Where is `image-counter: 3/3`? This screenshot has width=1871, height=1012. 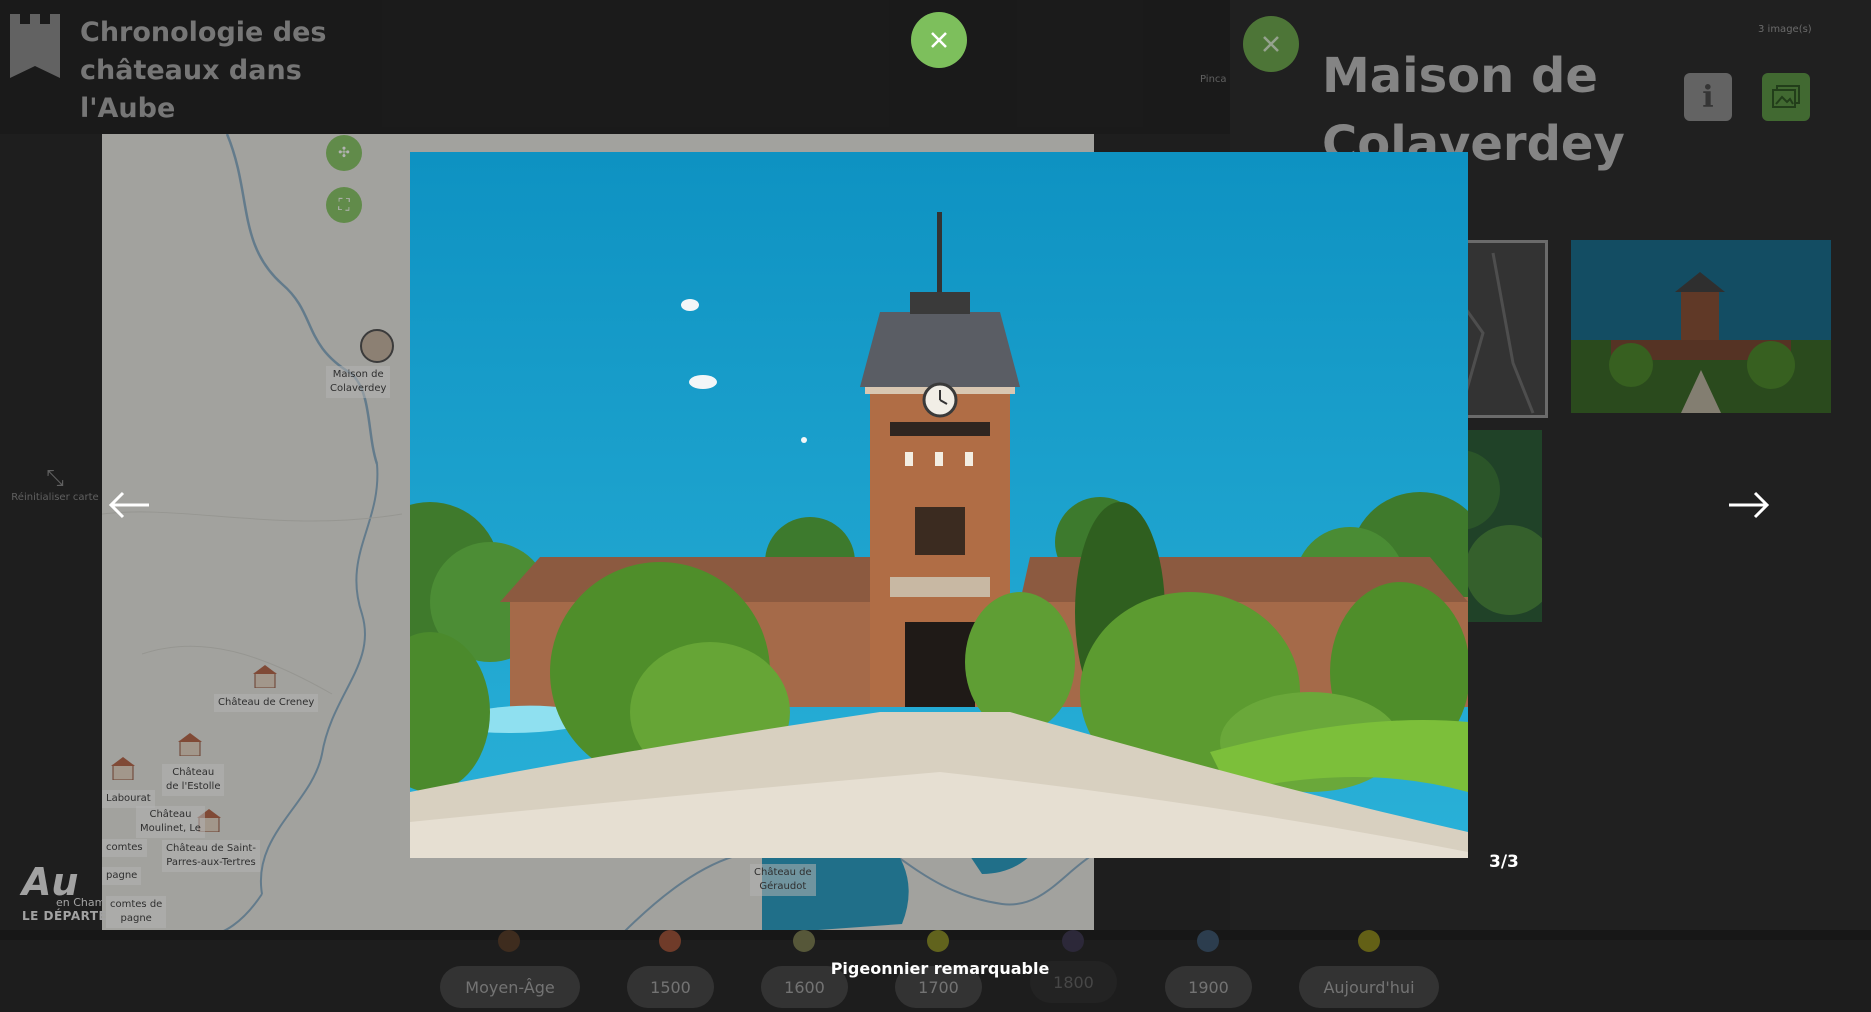 image-counter: 3/3 is located at coordinates (1504, 862).